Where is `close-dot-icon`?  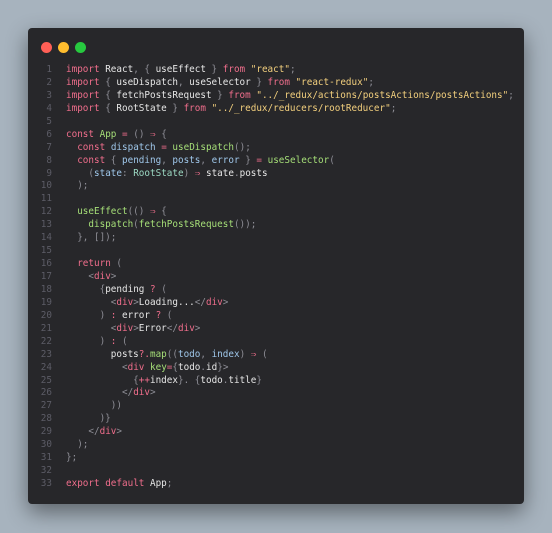
close-dot-icon is located at coordinates (46, 47).